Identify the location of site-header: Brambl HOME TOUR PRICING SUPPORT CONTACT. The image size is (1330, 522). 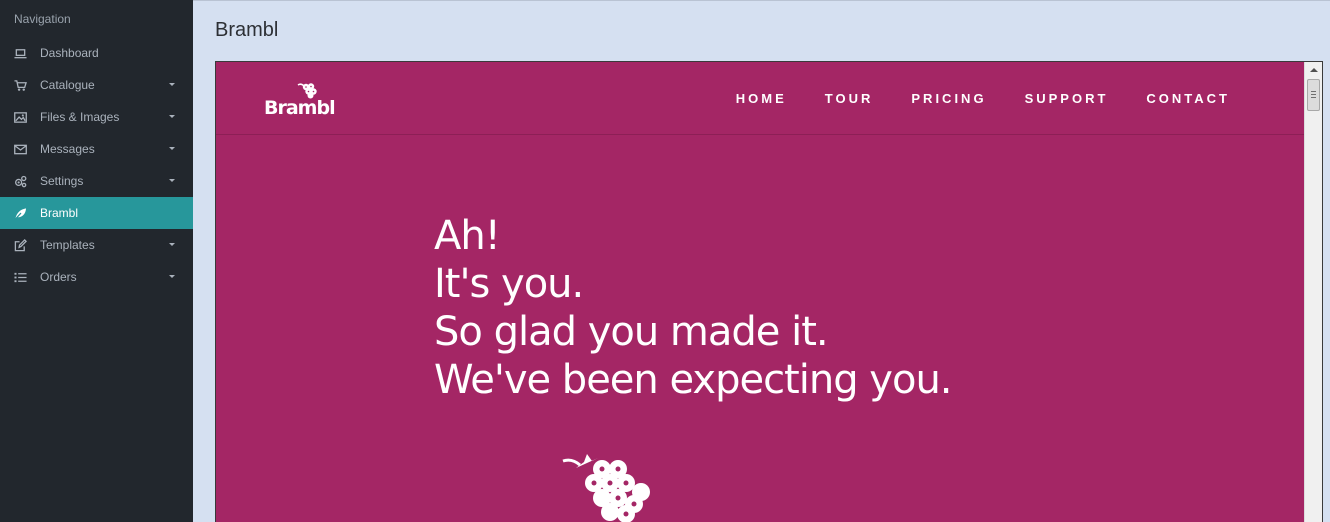
(760, 98).